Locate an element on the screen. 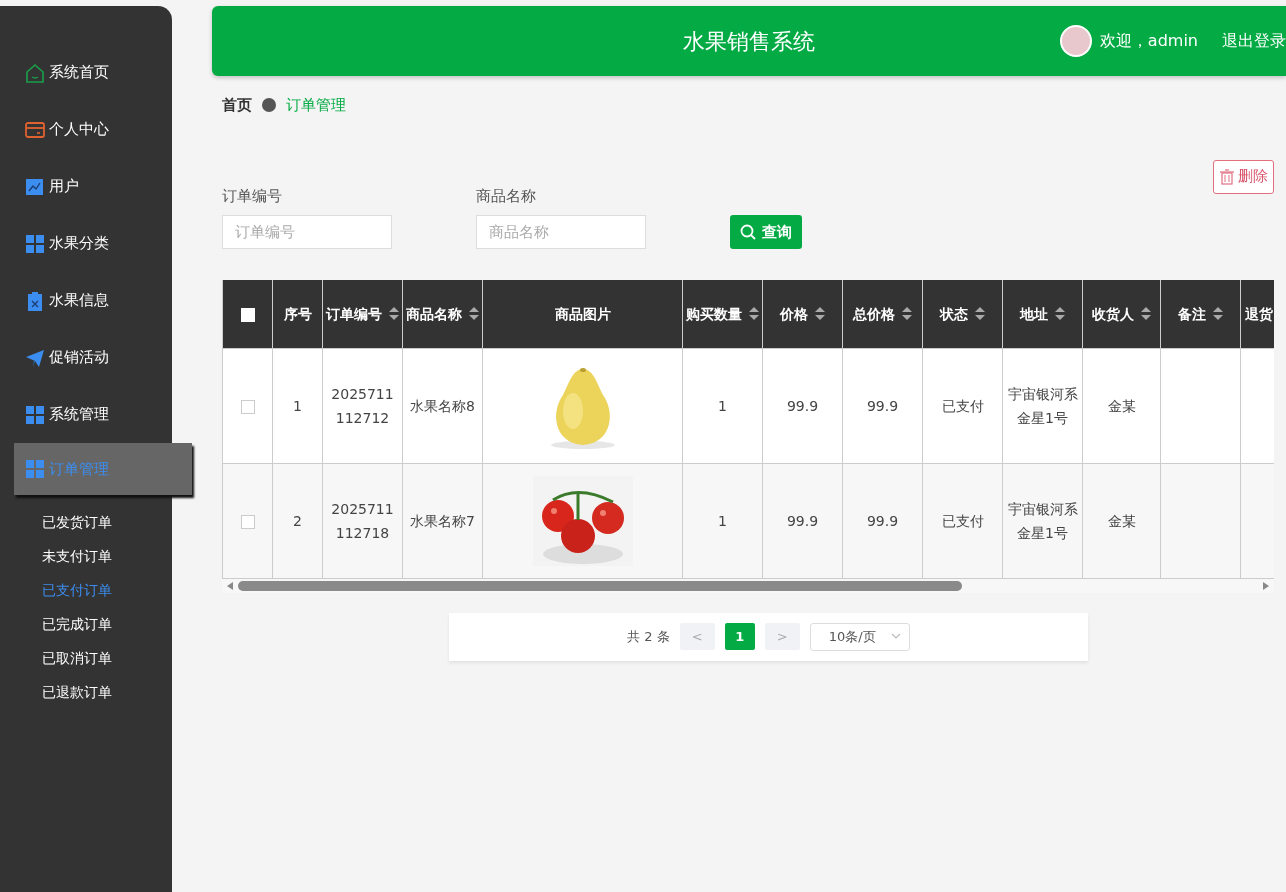 The image size is (1286, 892). app-title: 水果销售系统 is located at coordinates (749, 41).